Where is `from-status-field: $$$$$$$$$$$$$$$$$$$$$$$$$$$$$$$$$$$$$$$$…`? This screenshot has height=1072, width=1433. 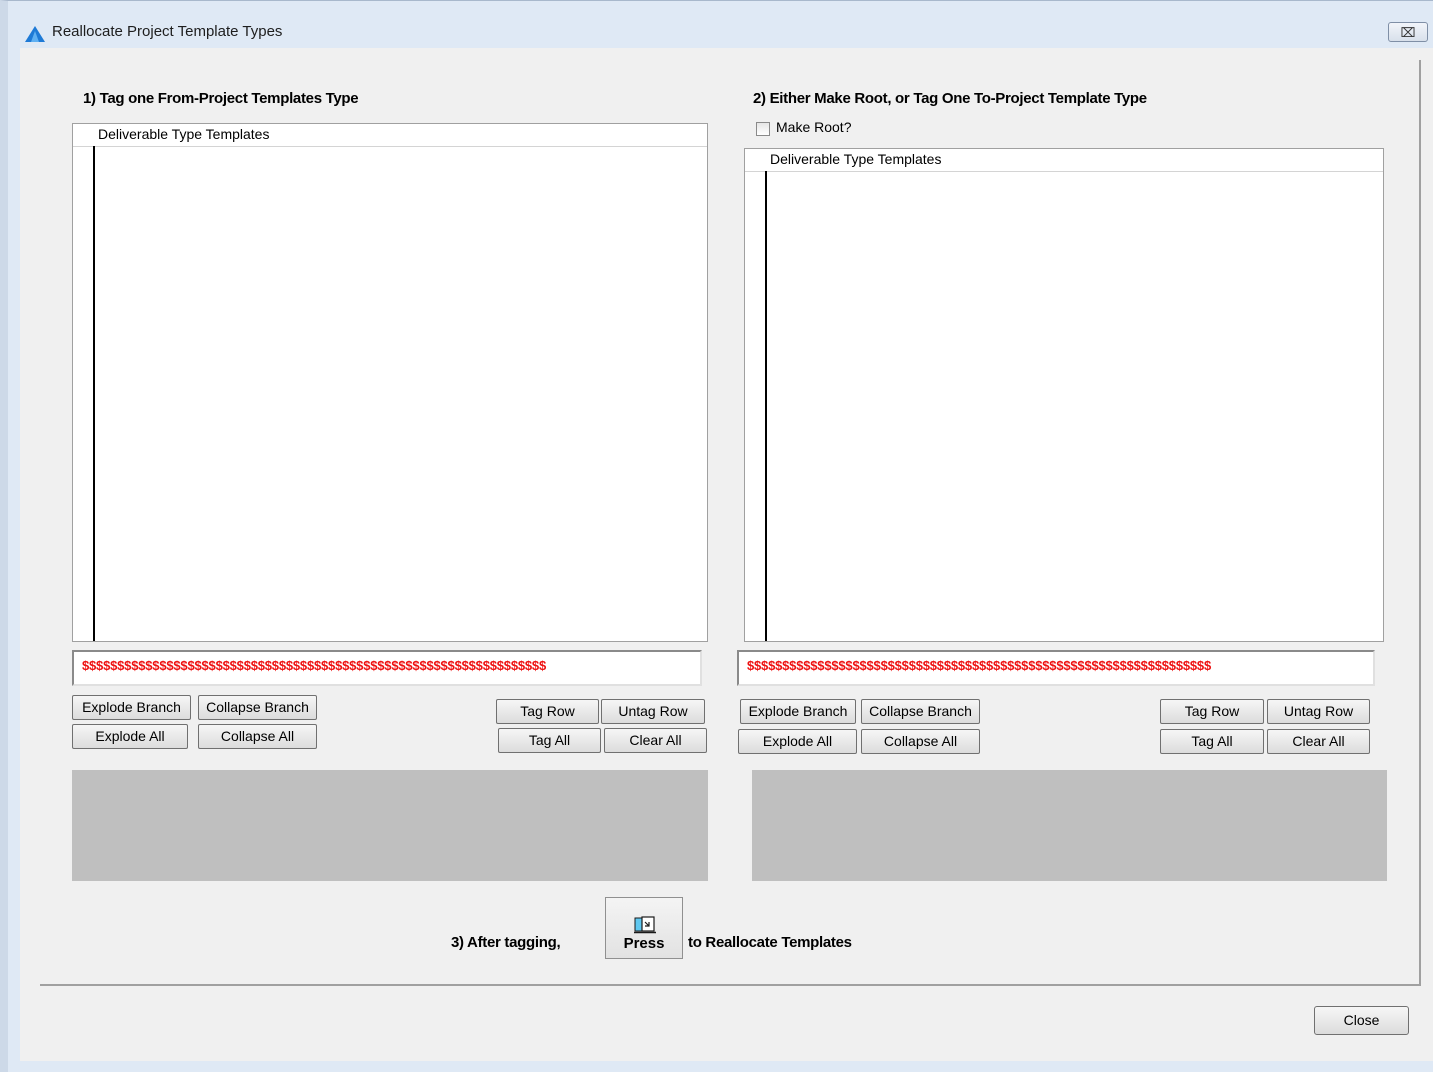
from-status-field: $$$$$$$$$$$$$$$$$$$$$$$$$$$$$$$$$$$$$$$$… is located at coordinates (387, 668).